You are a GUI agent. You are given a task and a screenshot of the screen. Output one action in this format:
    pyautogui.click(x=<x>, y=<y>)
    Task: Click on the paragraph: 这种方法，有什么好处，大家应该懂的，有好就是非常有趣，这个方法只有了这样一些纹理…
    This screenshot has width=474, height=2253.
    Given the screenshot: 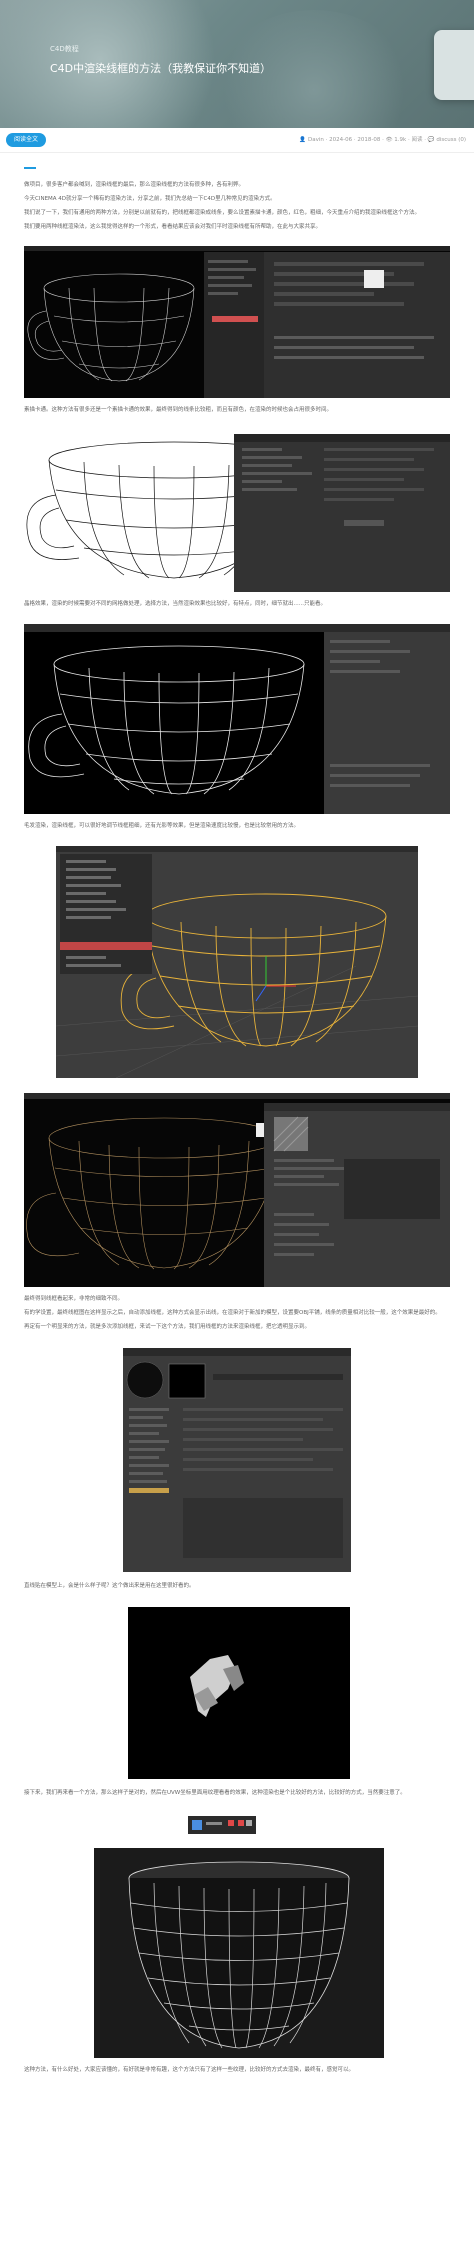 What is the action you would take?
    pyautogui.click(x=189, y=2070)
    